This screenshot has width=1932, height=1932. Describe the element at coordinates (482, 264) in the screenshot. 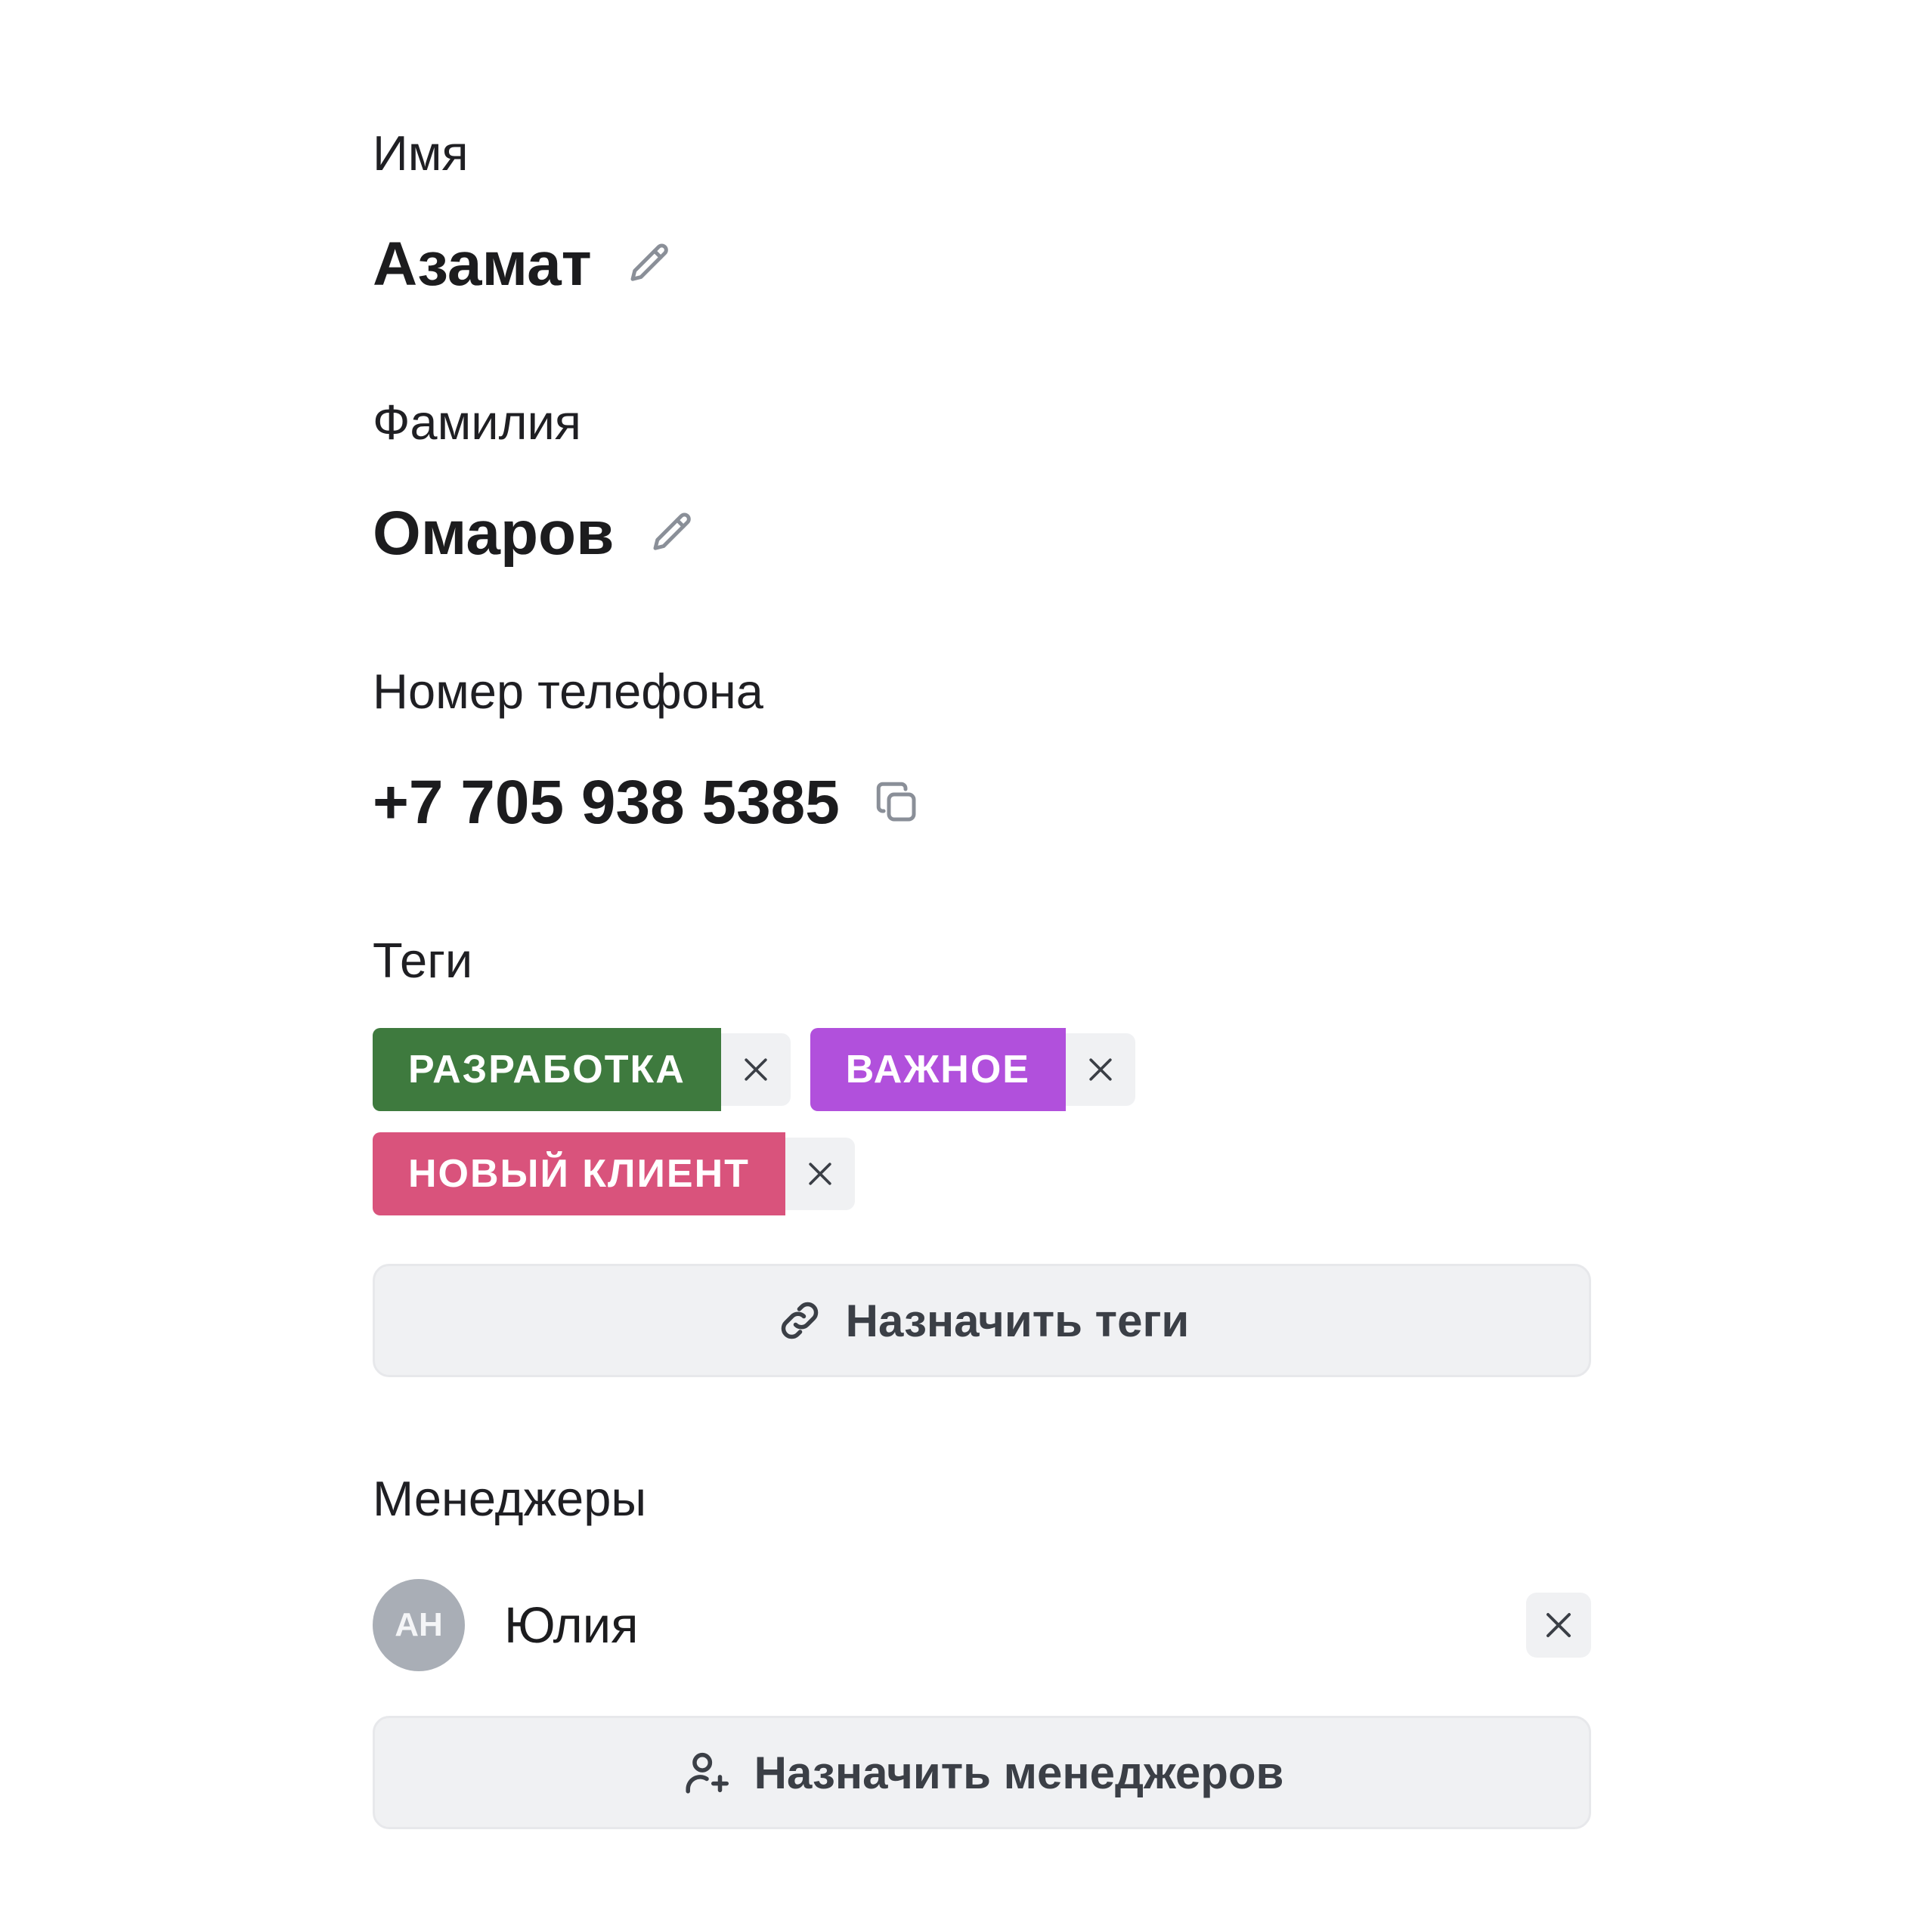

I see `first-name-value: Азамат` at that location.